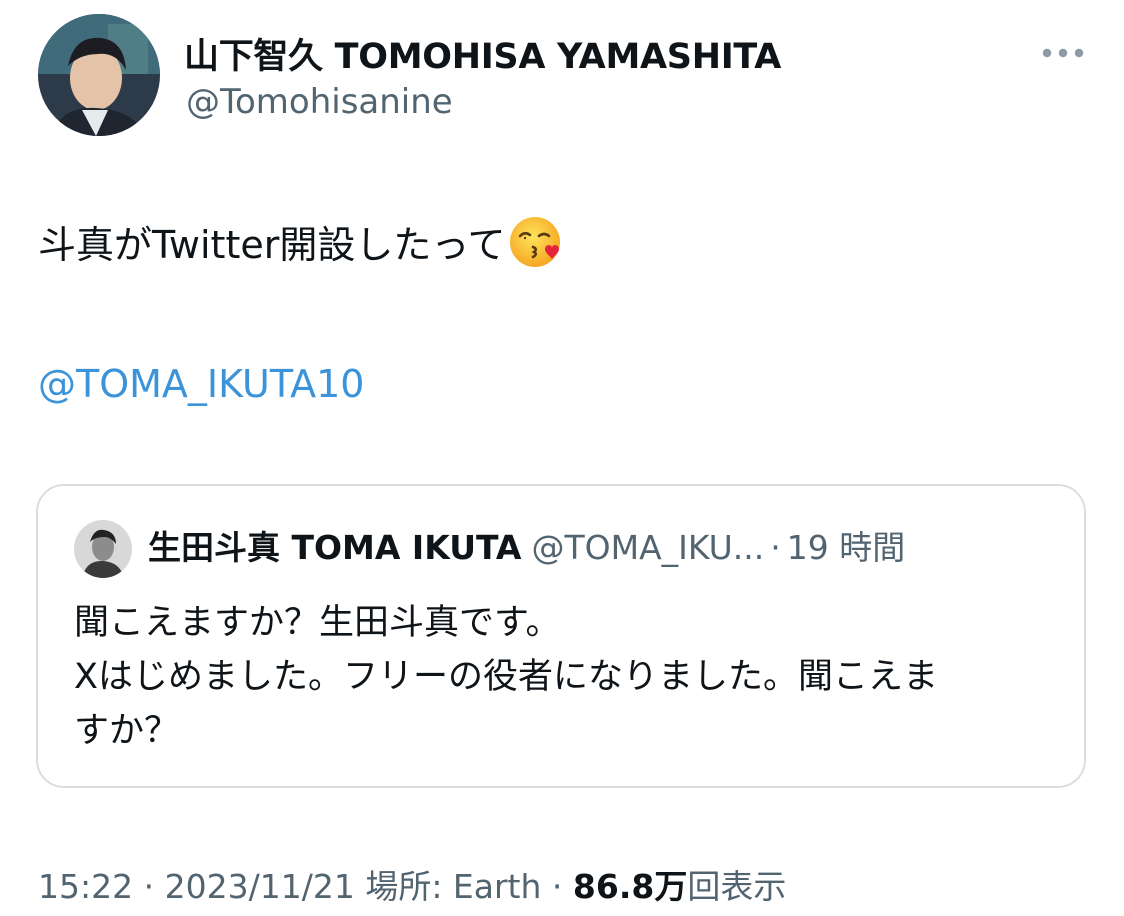  What do you see at coordinates (453, 886) in the screenshot?
I see `tweet-location: 場所: Earth` at bounding box center [453, 886].